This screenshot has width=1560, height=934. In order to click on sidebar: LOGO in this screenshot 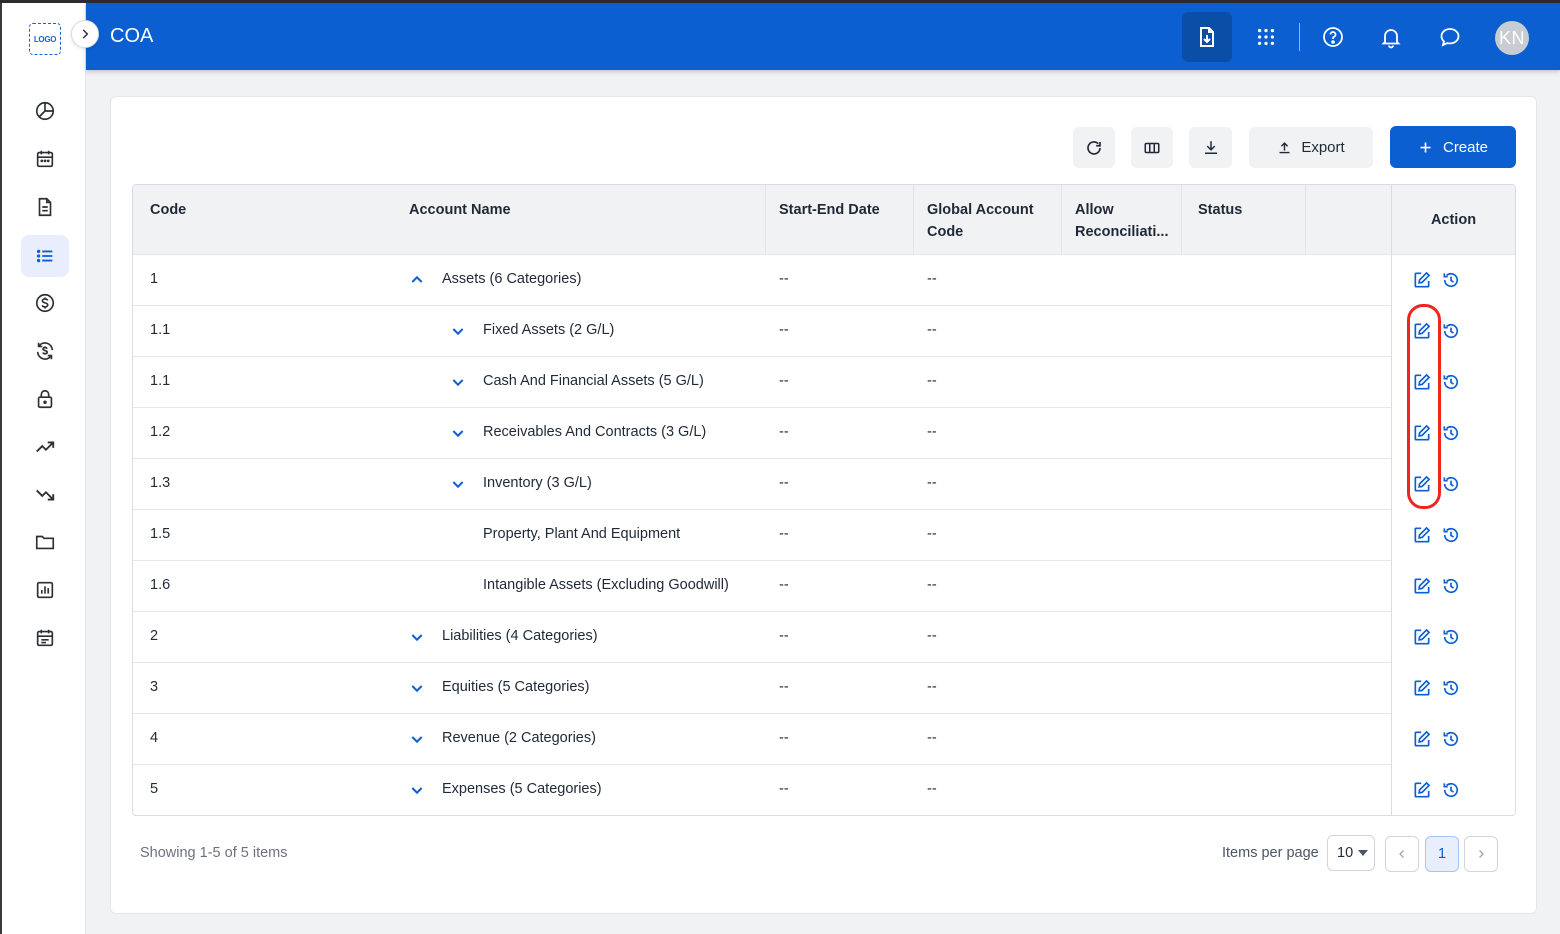, I will do `click(43, 468)`.